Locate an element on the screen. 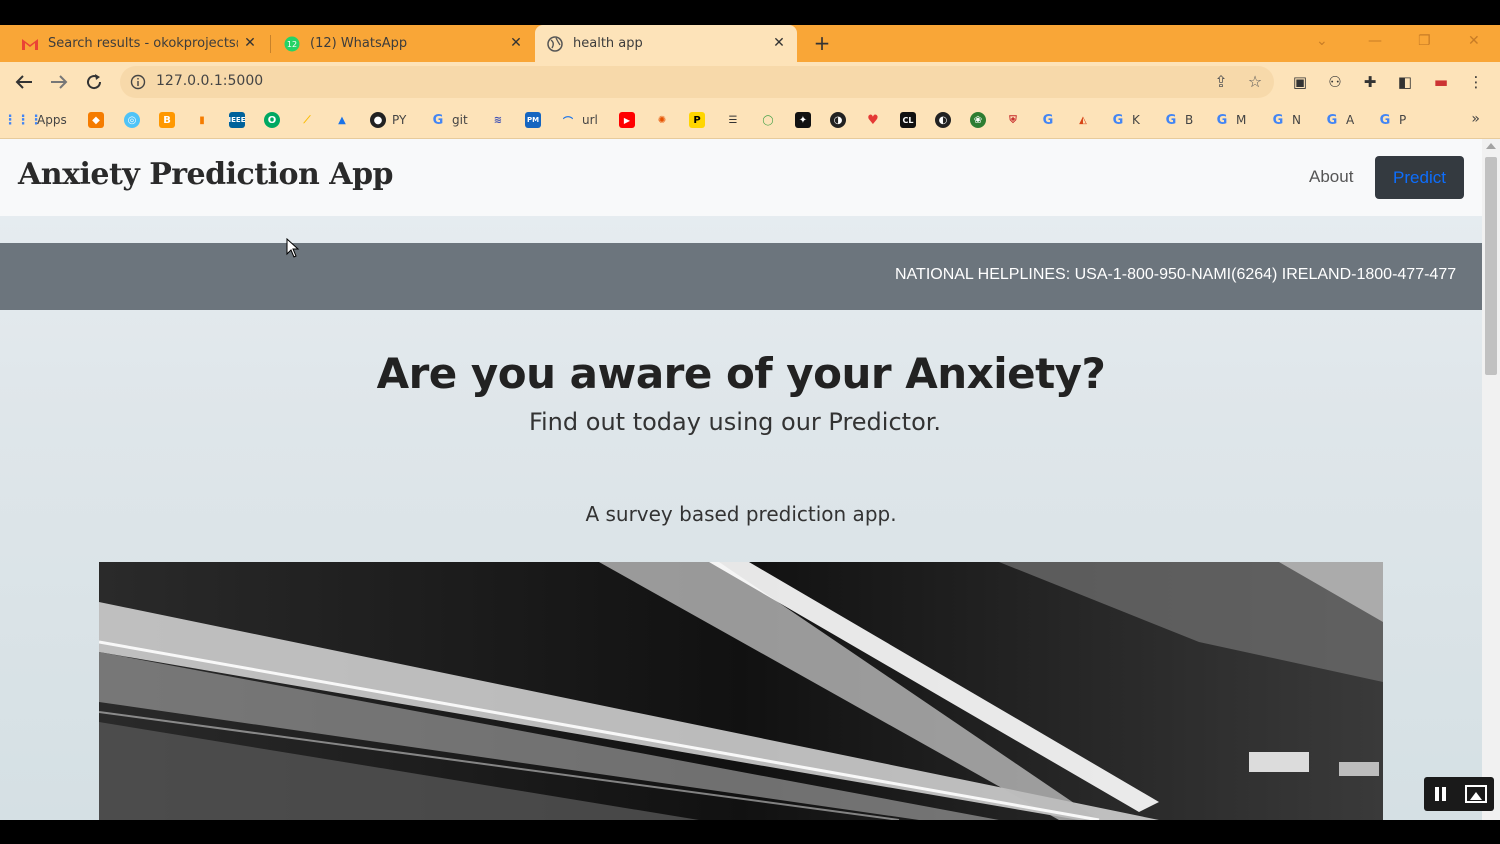 This screenshot has width=1500, height=844. bookmark-icon-7: ⟋ is located at coordinates (310, 120).